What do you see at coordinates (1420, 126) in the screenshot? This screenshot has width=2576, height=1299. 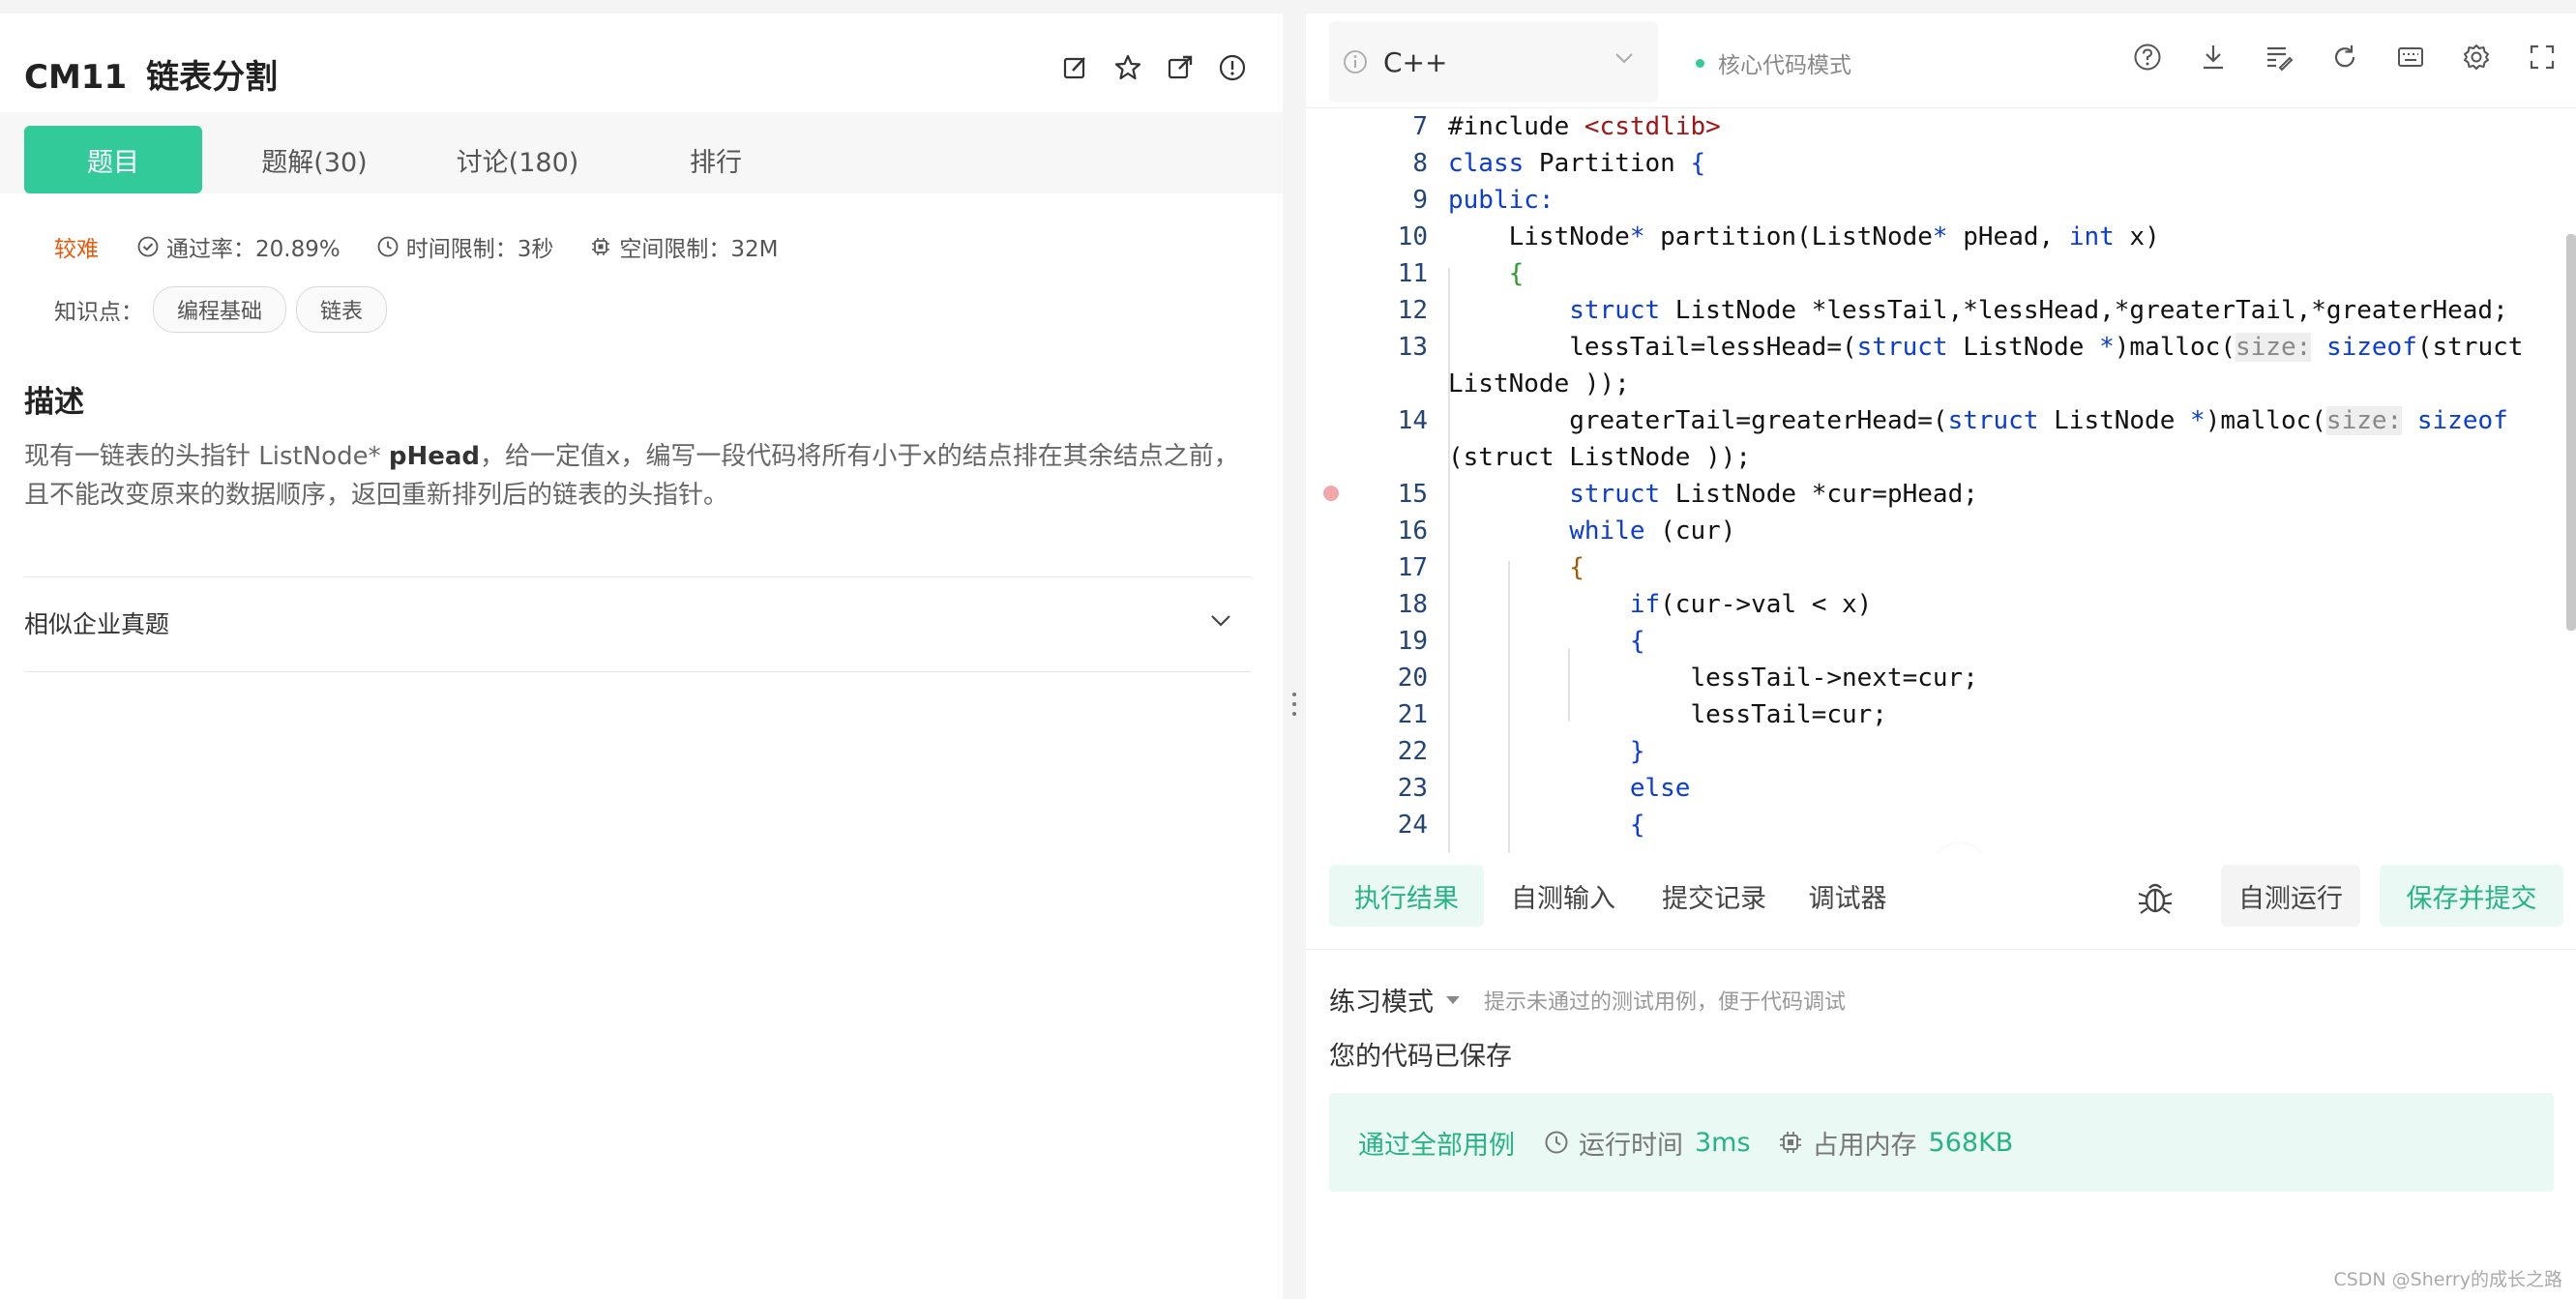 I see `line-number: 7` at bounding box center [1420, 126].